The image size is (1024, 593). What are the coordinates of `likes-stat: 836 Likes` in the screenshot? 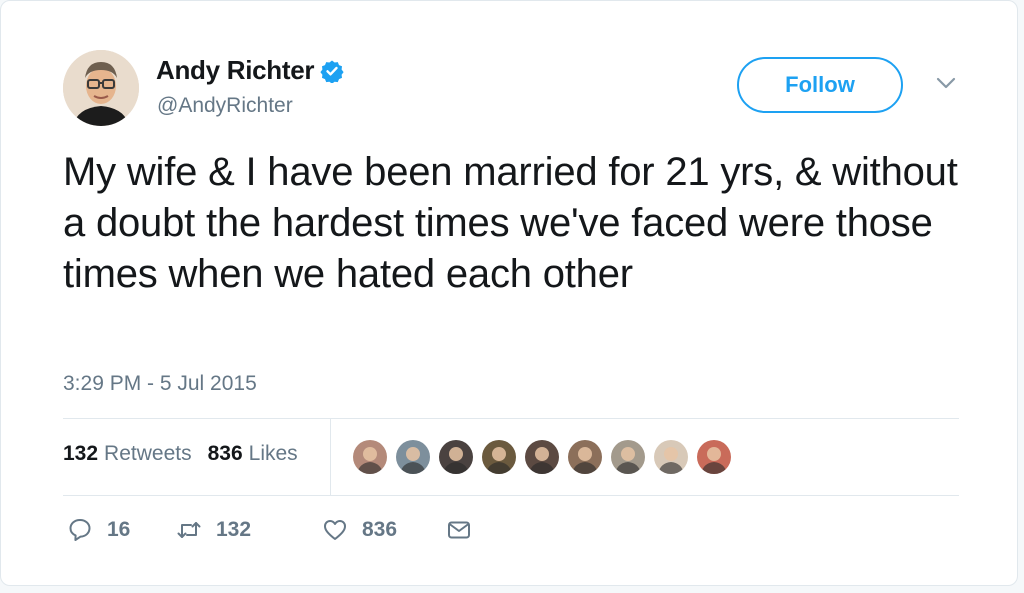 It's located at (253, 454).